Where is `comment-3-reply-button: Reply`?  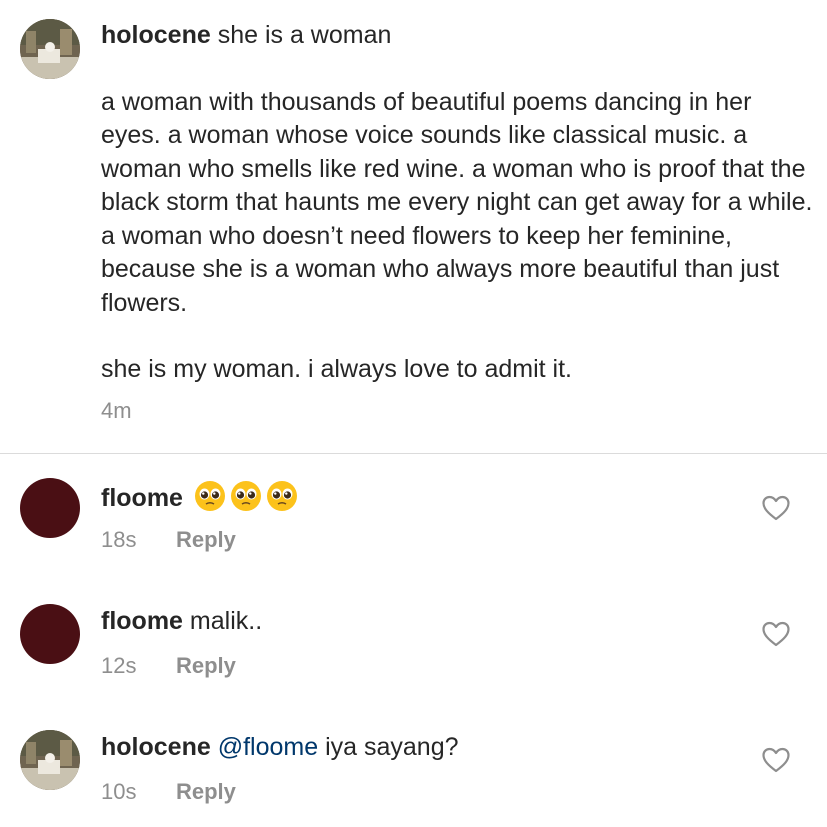 comment-3-reply-button: Reply is located at coordinates (206, 792).